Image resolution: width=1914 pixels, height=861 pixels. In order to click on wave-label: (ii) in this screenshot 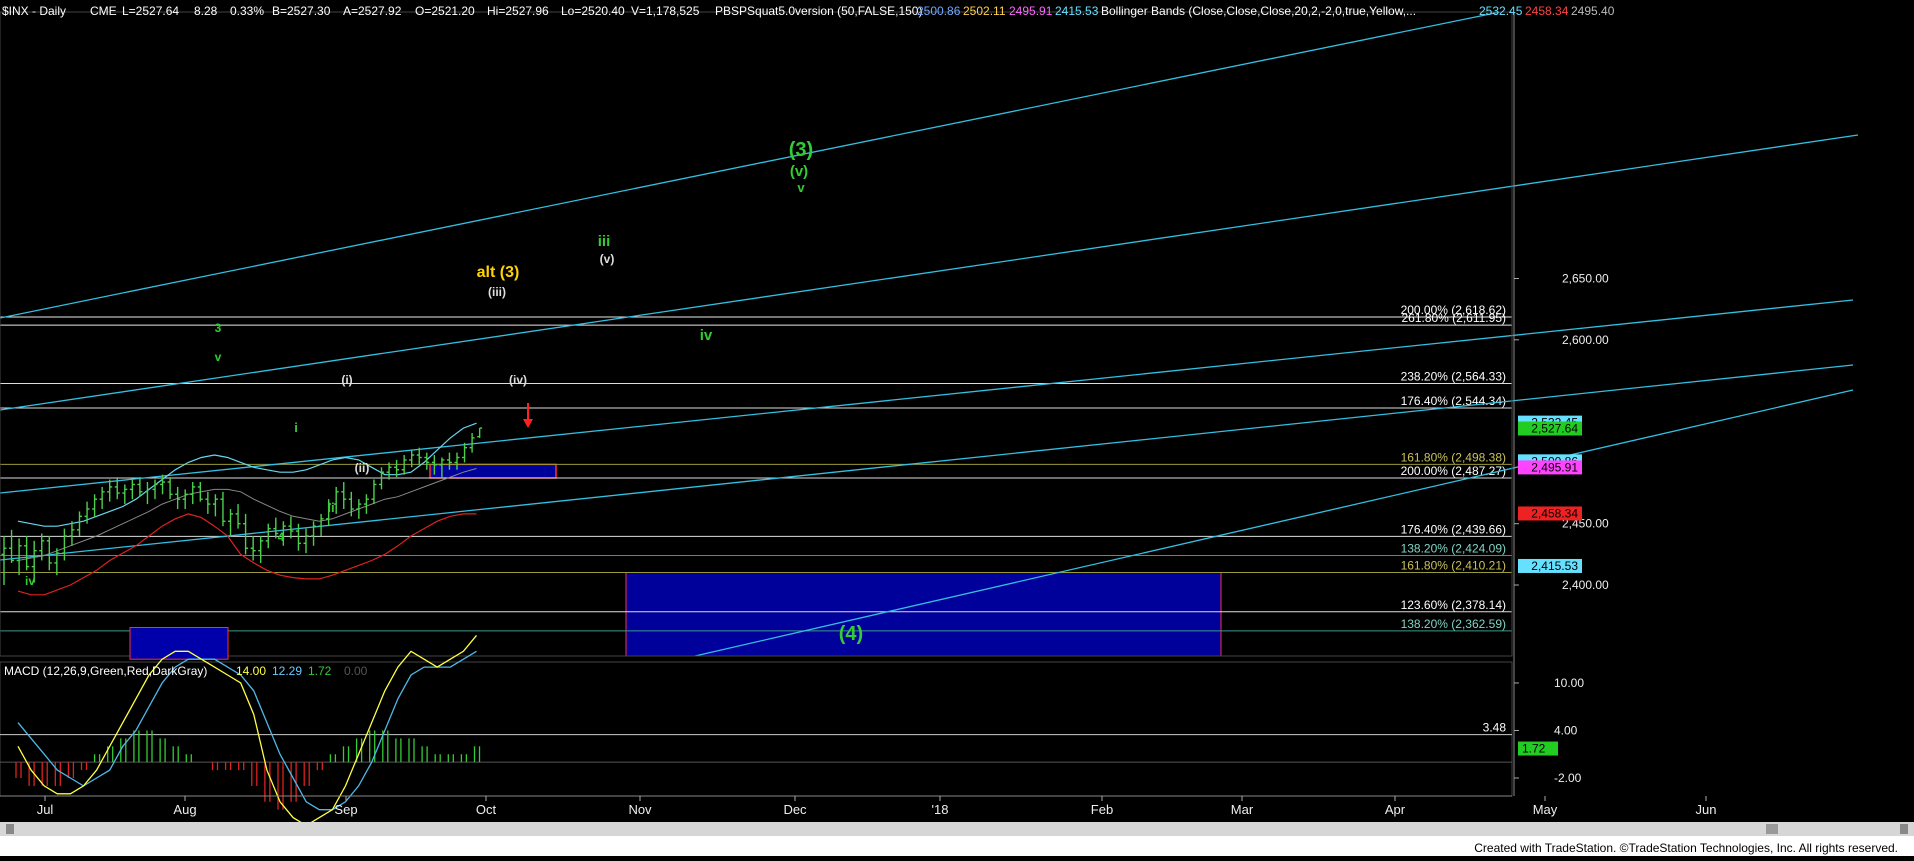, I will do `click(362, 468)`.